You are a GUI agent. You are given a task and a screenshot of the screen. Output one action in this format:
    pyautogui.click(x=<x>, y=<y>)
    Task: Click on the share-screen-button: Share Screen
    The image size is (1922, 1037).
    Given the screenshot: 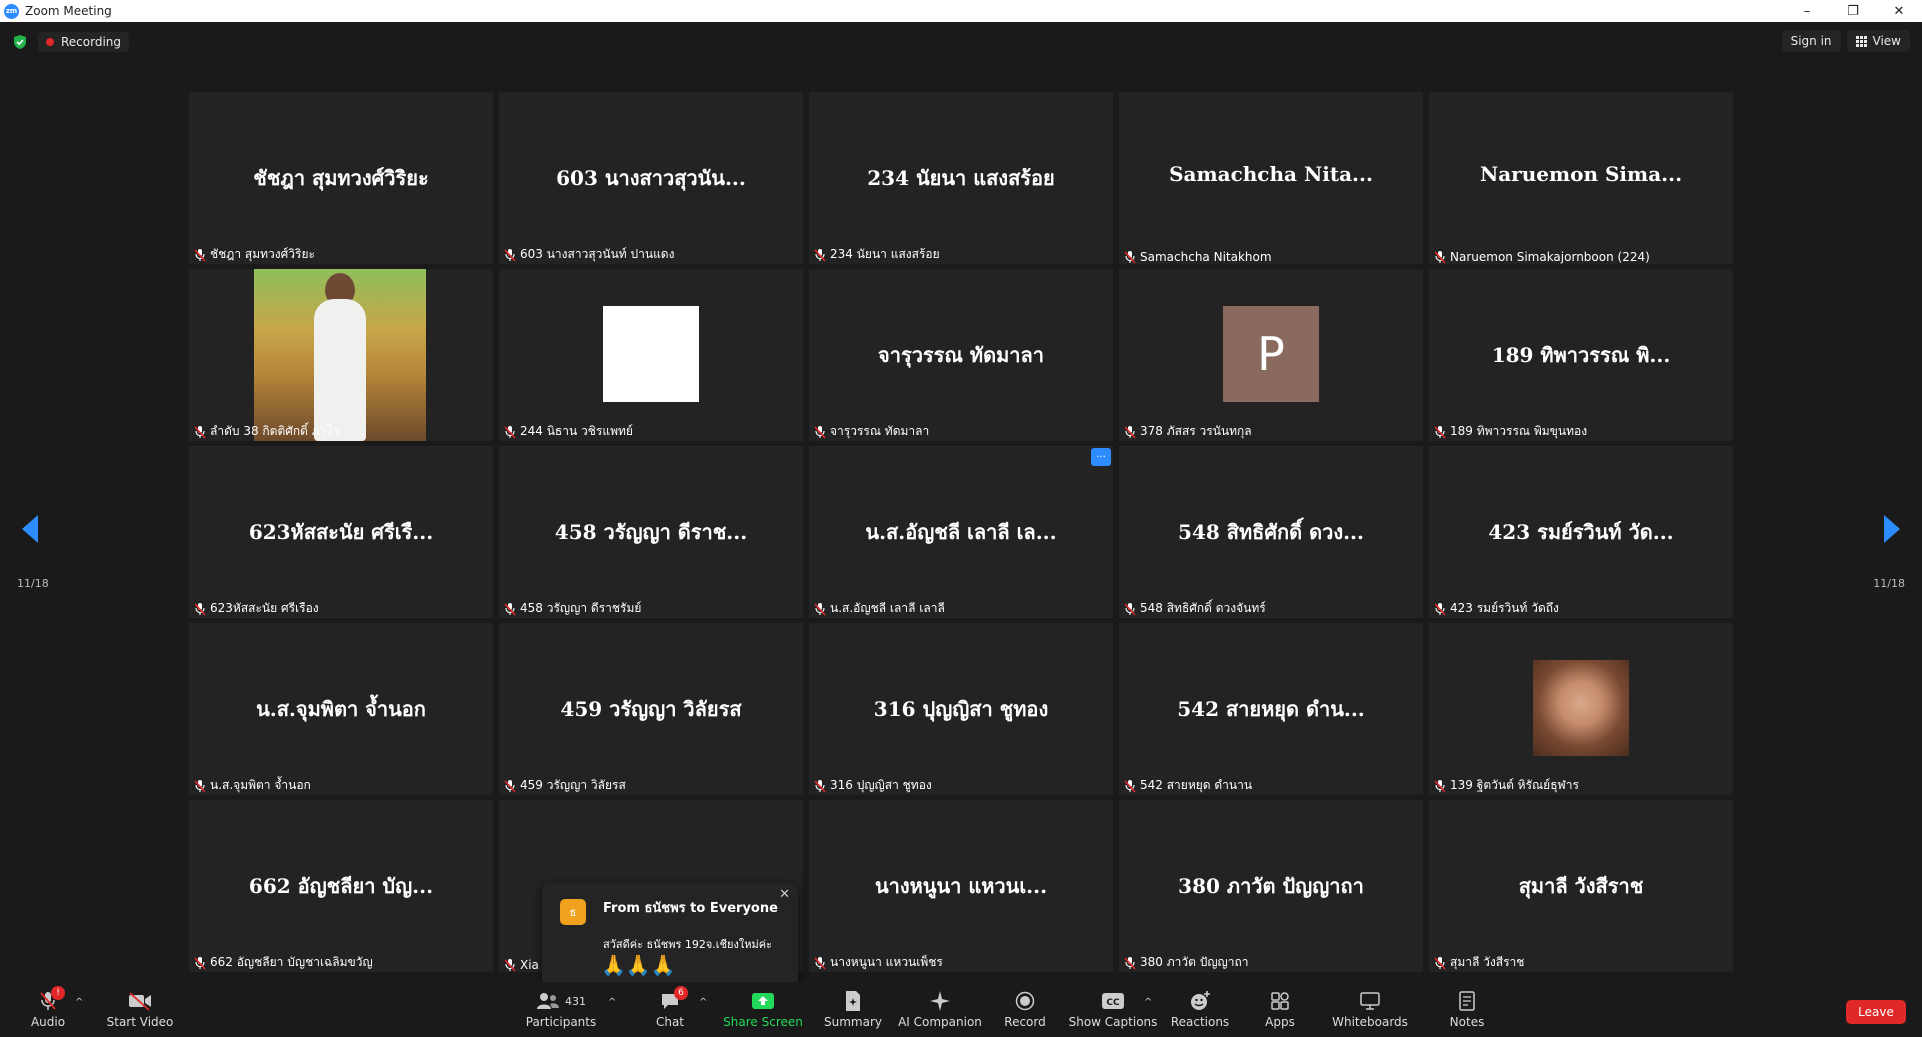 What is the action you would take?
    pyautogui.click(x=763, y=1009)
    